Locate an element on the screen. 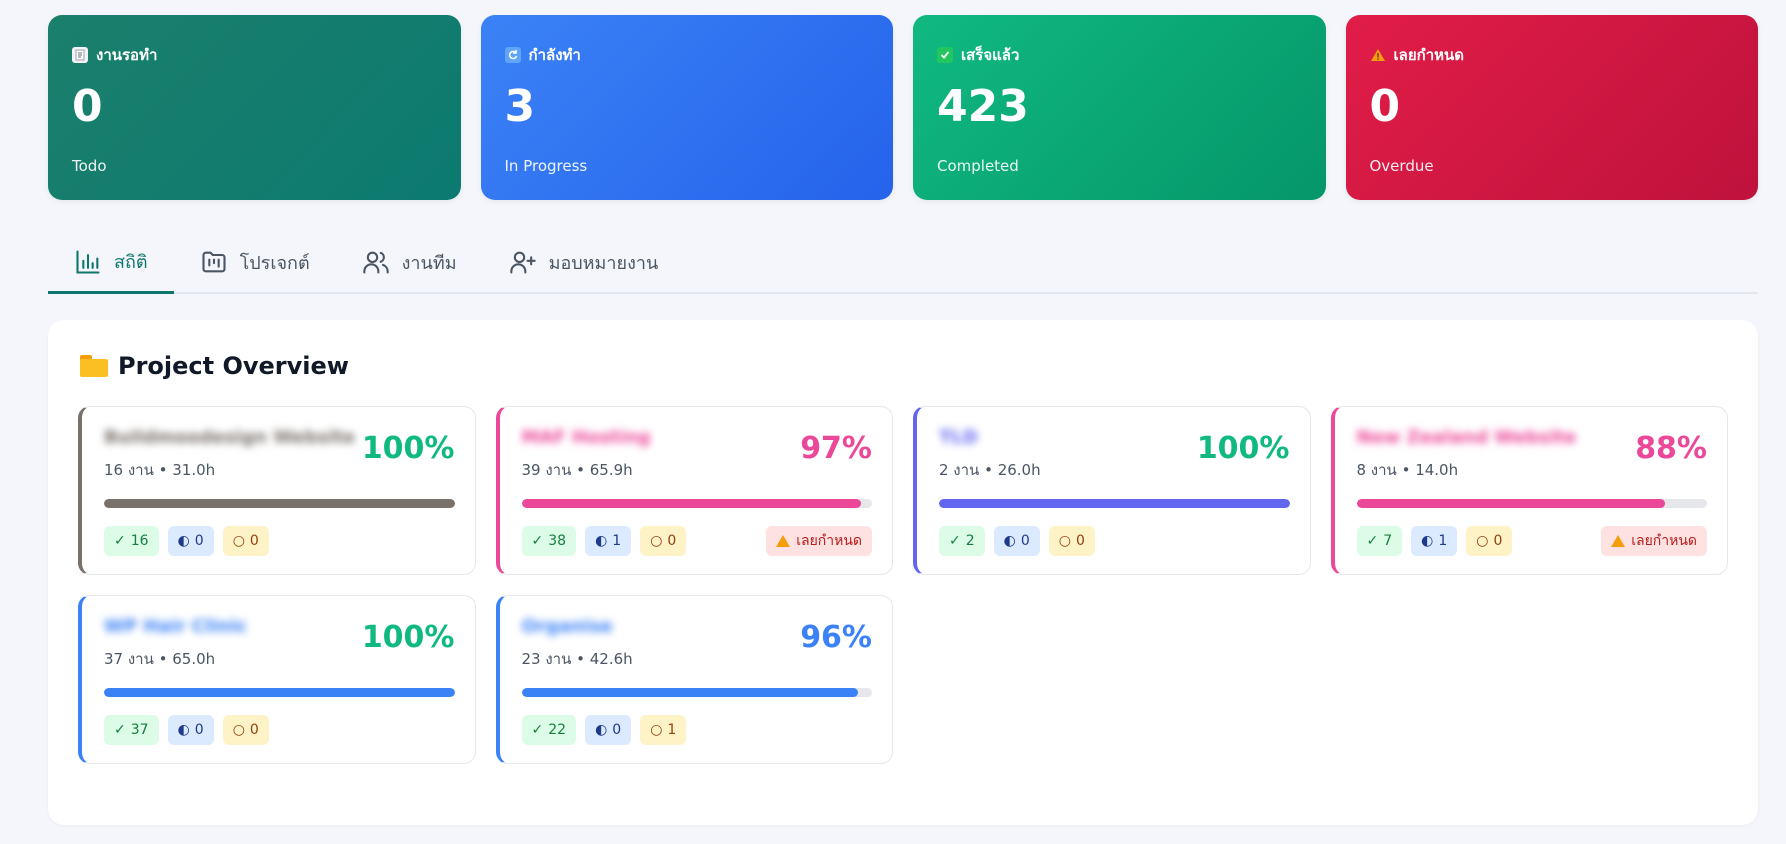 The image size is (1786, 844). todo-count: 1 is located at coordinates (672, 730).